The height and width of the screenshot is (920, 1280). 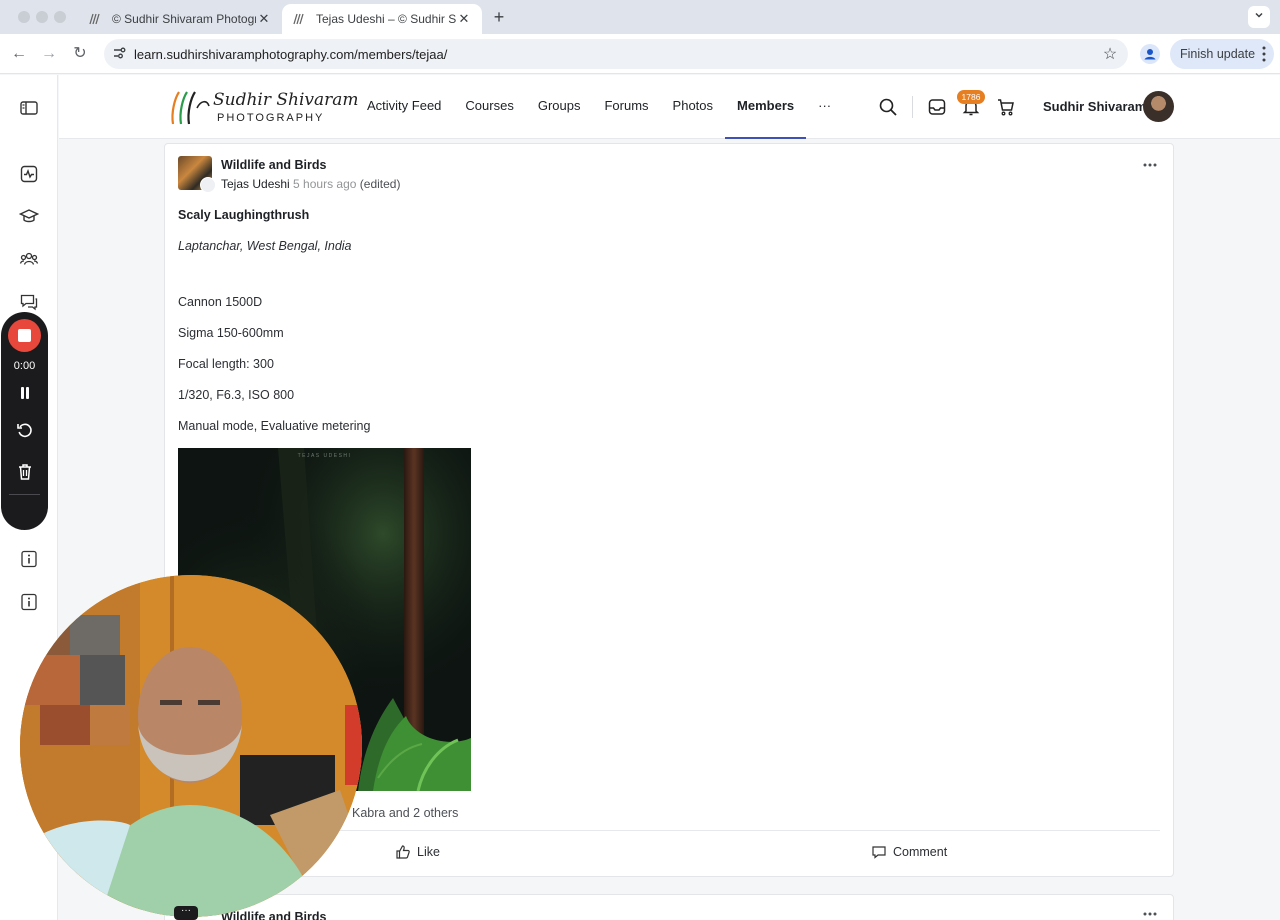 I want to click on bookmark-star-icon: ☆, so click(x=1110, y=54).